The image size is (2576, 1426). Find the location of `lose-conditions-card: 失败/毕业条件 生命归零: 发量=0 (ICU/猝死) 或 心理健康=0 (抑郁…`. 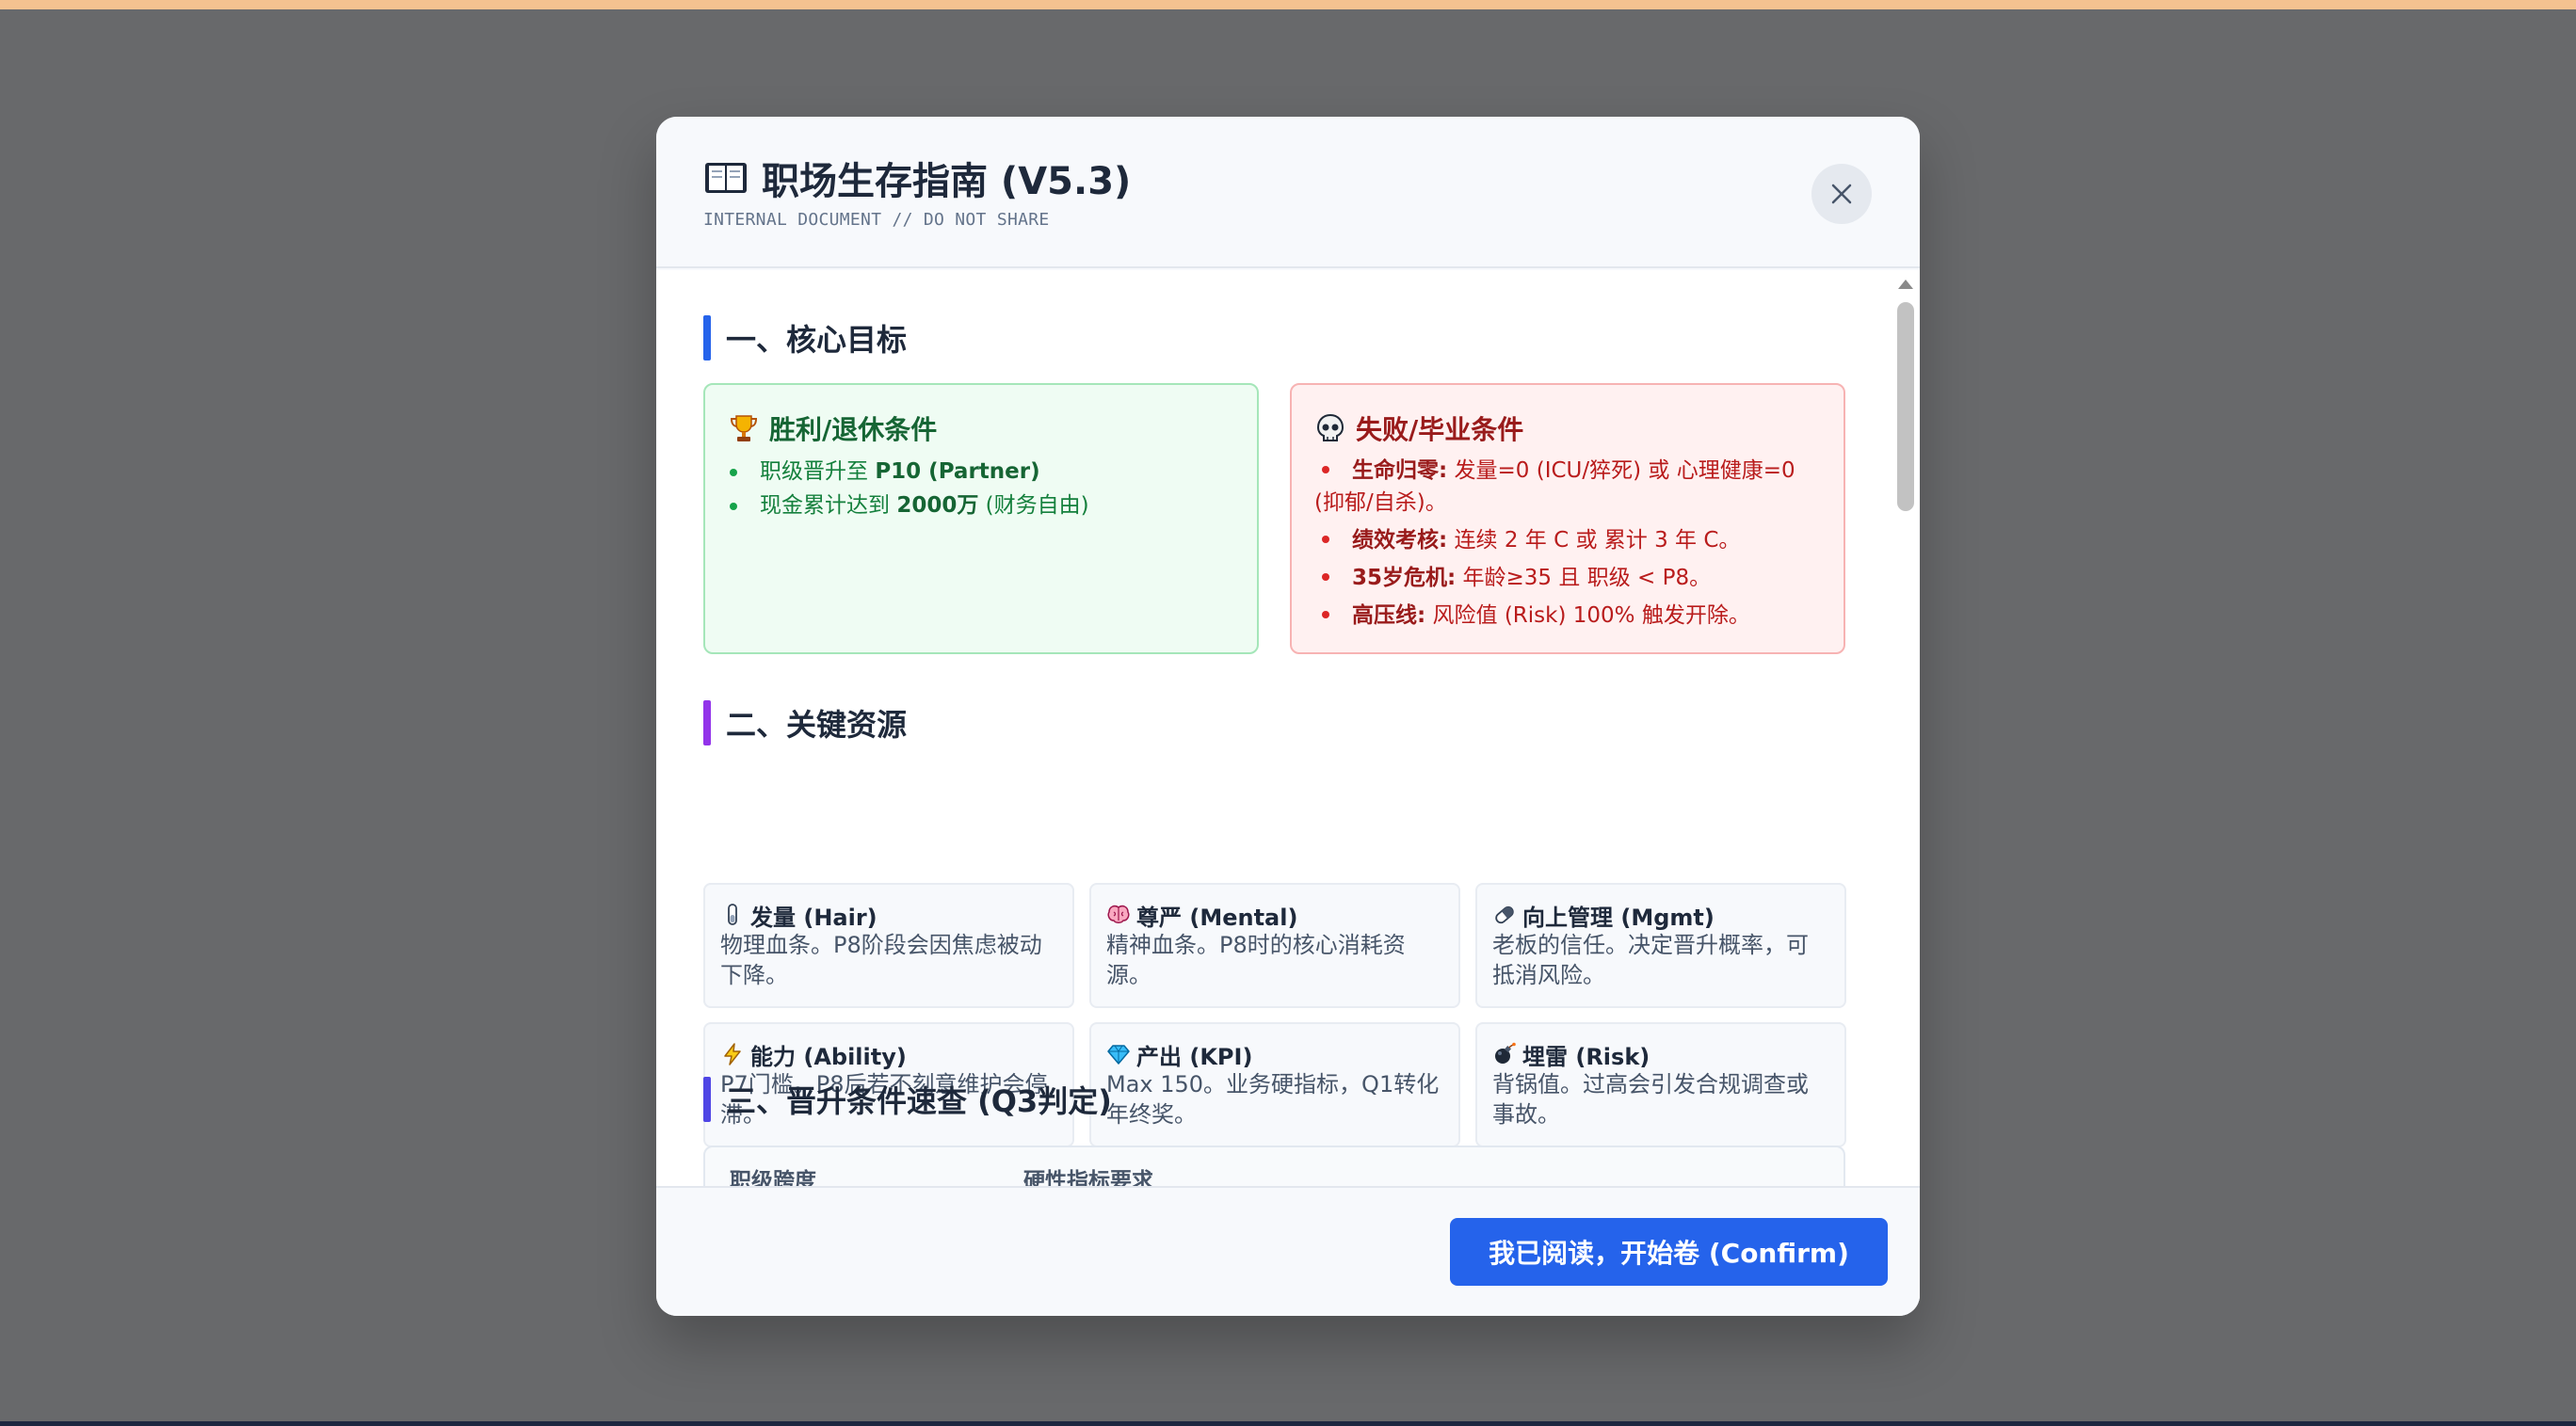

lose-conditions-card: 失败/毕业条件 生命归零: 发量=0 (ICU/猝死) 或 心理健康=0 (抑郁… is located at coordinates (1567, 518).